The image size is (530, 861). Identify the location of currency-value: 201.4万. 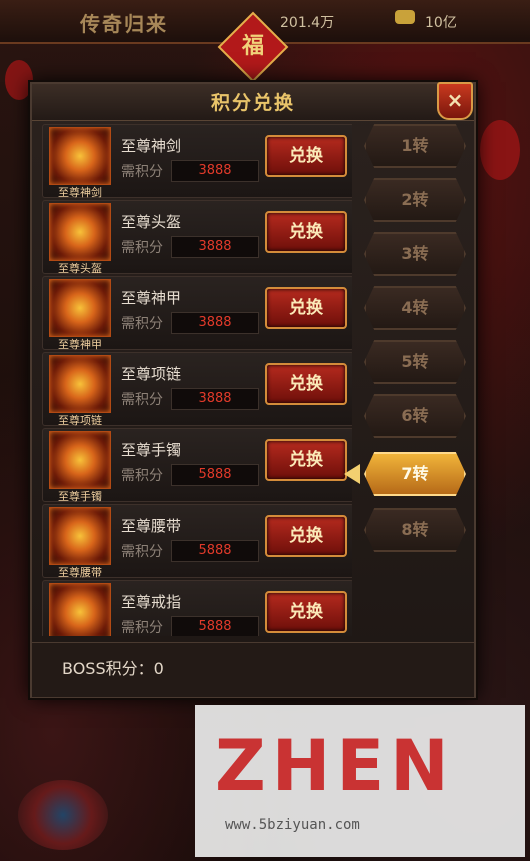
(307, 23).